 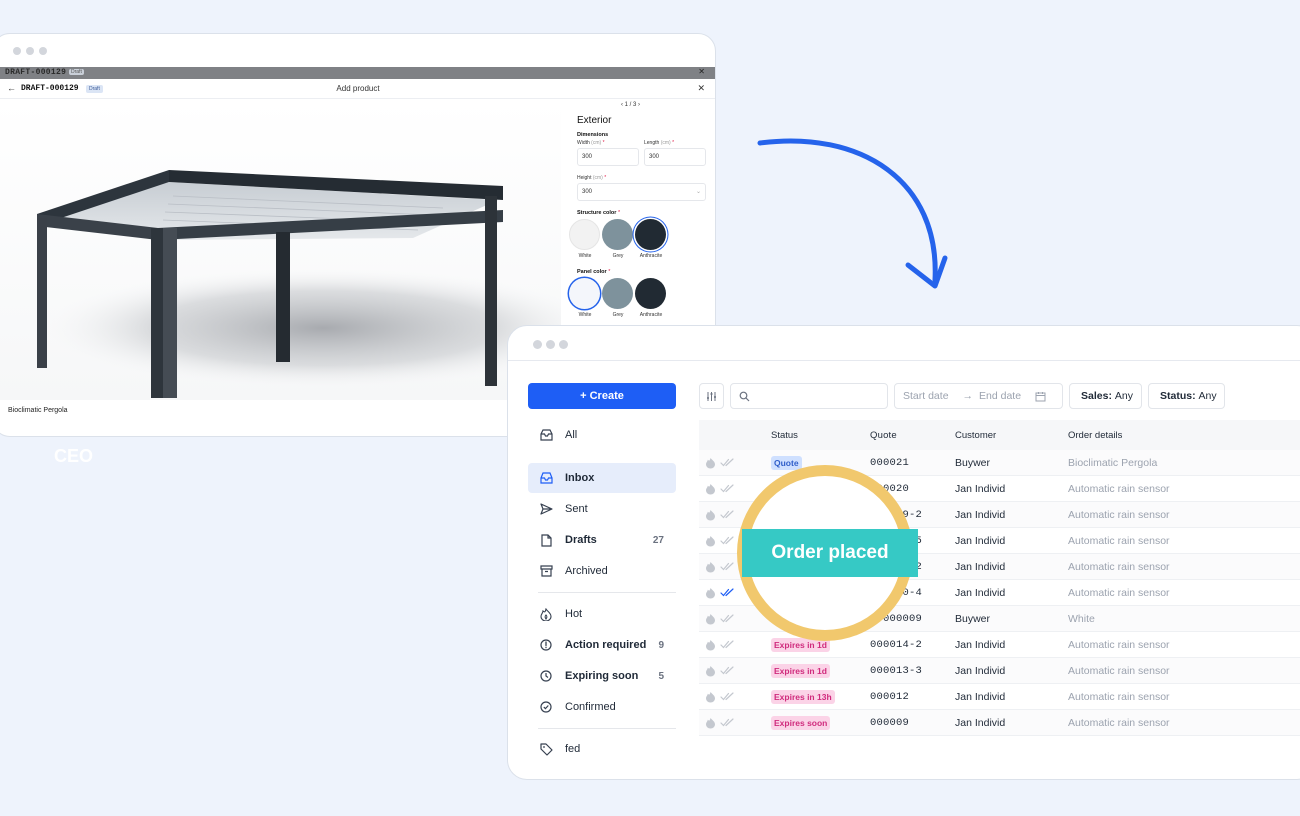 I want to click on sales-filter-value: Any, so click(x=1123, y=396).